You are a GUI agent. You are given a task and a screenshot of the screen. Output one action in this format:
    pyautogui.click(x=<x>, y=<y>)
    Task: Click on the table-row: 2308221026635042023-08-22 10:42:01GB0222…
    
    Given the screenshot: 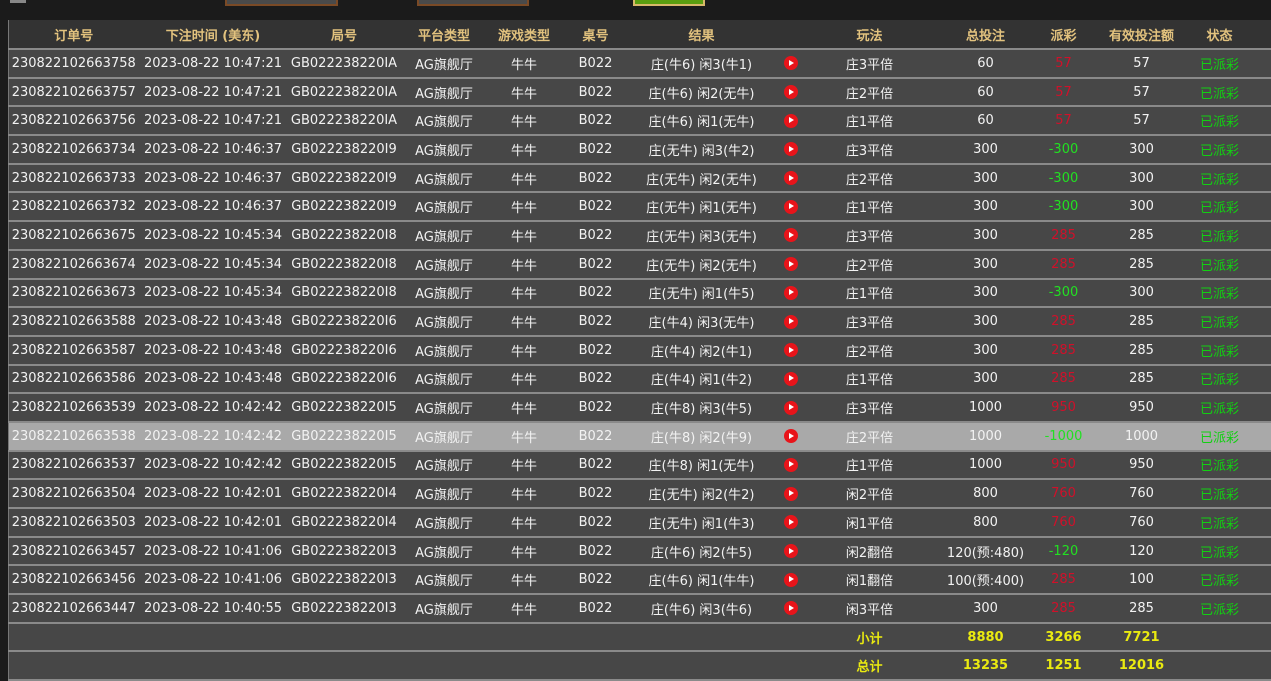 What is the action you would take?
    pyautogui.click(x=640, y=493)
    